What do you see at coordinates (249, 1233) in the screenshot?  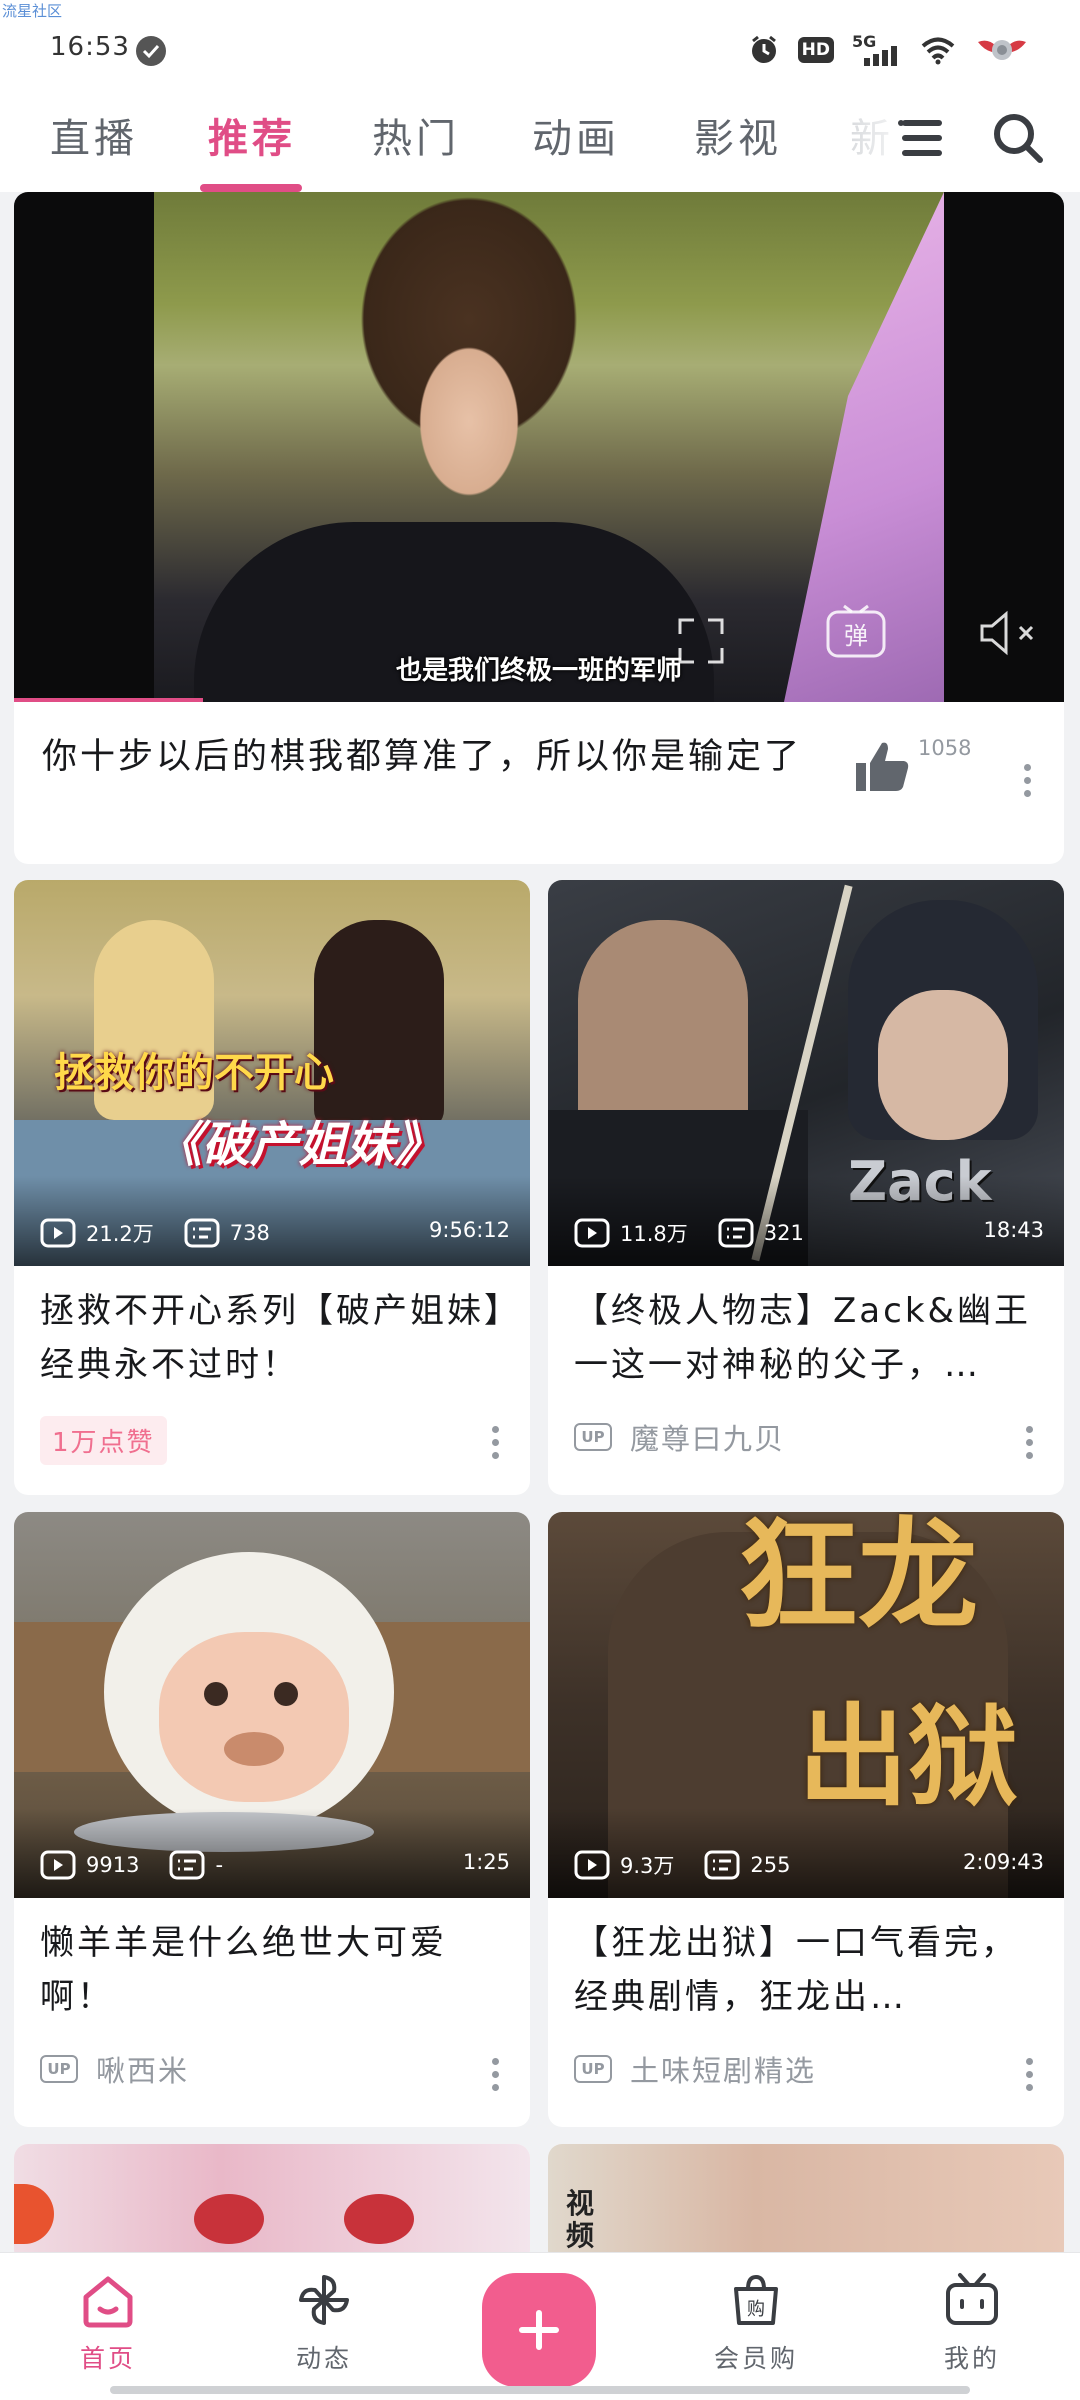 I see `comment-count: 738` at bounding box center [249, 1233].